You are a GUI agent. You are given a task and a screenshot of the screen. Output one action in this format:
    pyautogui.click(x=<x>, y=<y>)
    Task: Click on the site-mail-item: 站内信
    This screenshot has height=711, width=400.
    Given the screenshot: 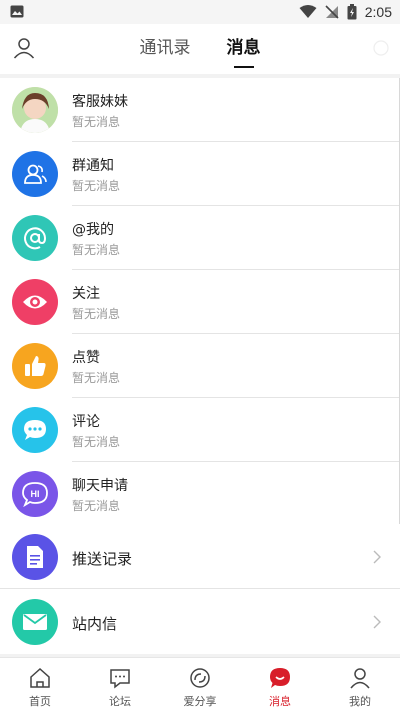 What is the action you would take?
    pyautogui.click(x=200, y=621)
    